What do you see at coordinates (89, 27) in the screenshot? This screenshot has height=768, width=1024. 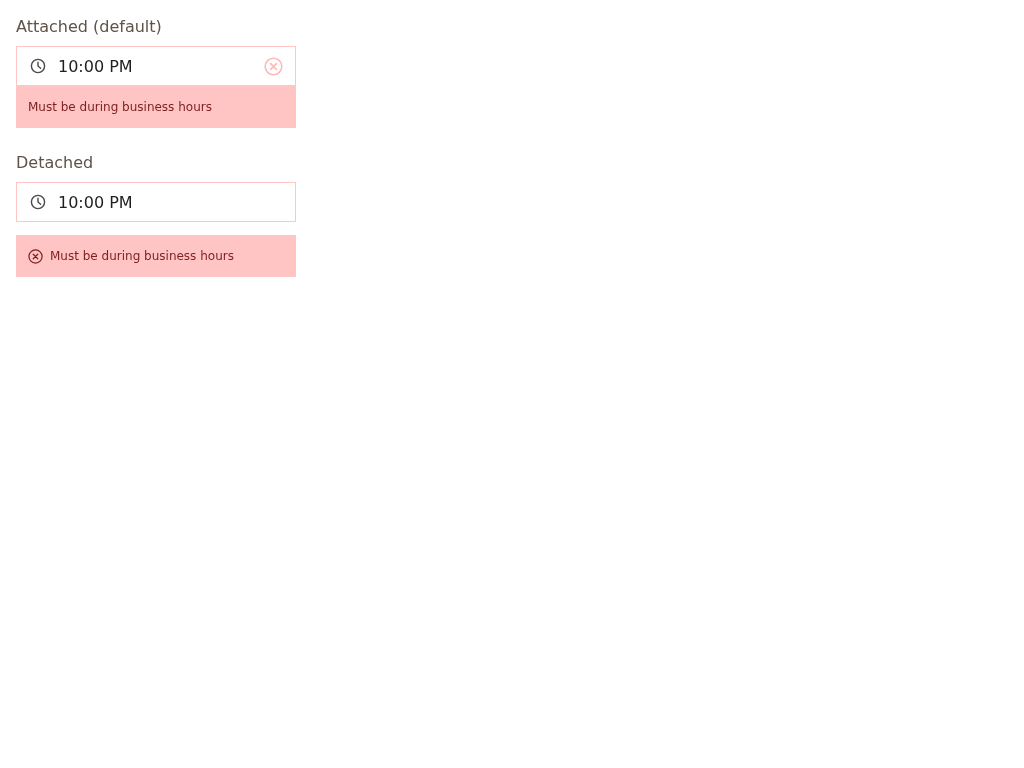 I see `field-label: Attached (default)` at bounding box center [89, 27].